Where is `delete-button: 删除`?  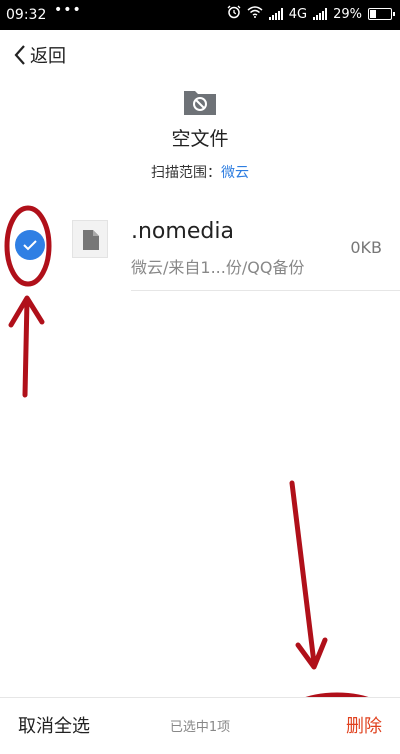 delete-button: 删除 is located at coordinates (364, 725).